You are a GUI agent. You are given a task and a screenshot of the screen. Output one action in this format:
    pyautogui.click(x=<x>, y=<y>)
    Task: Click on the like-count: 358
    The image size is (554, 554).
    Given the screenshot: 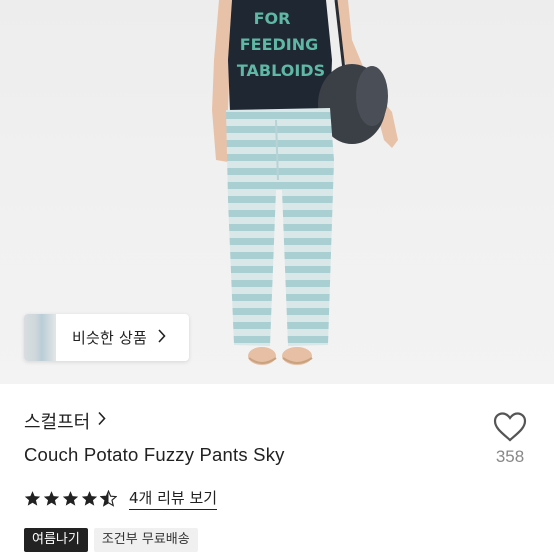 What is the action you would take?
    pyautogui.click(x=510, y=456)
    